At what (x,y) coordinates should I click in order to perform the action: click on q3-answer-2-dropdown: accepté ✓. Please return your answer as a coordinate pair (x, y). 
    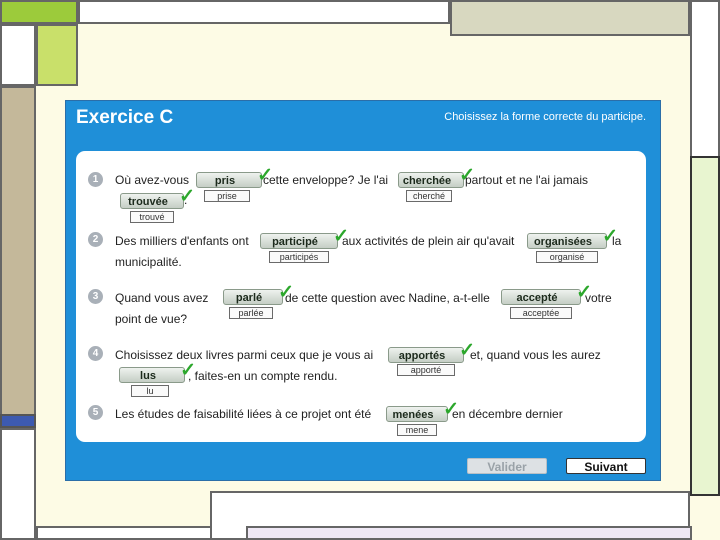
    Looking at the image, I should click on (546, 294).